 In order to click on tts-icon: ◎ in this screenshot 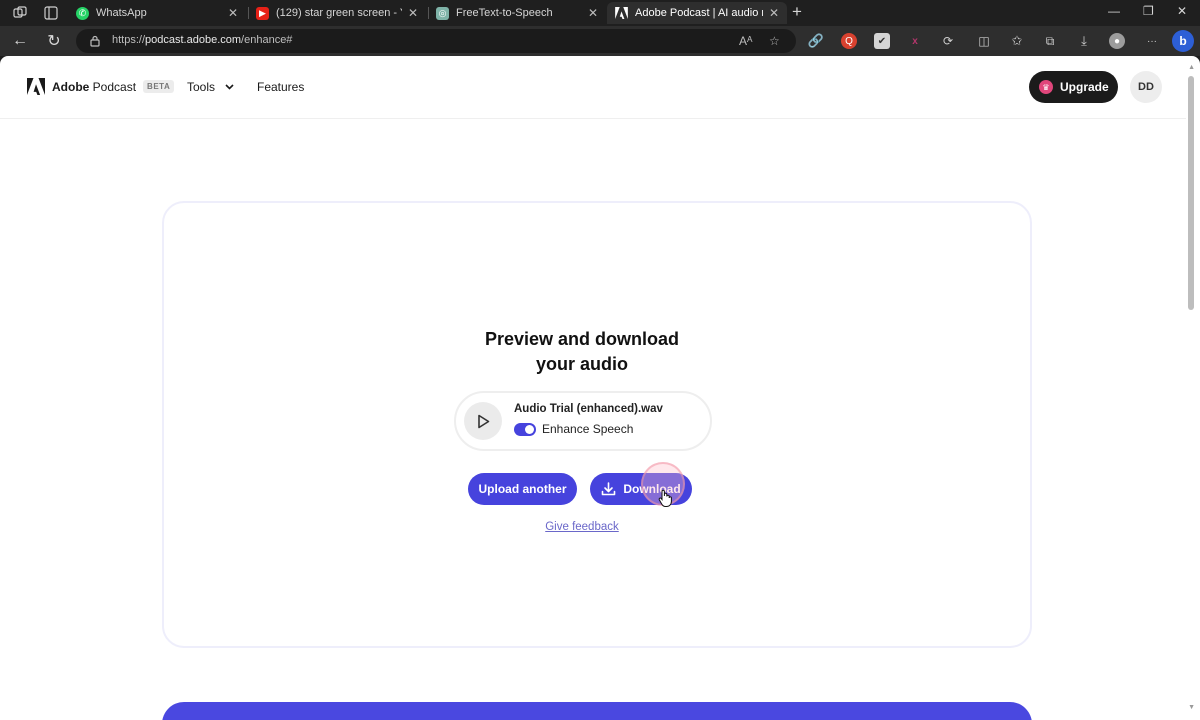, I will do `click(442, 13)`.